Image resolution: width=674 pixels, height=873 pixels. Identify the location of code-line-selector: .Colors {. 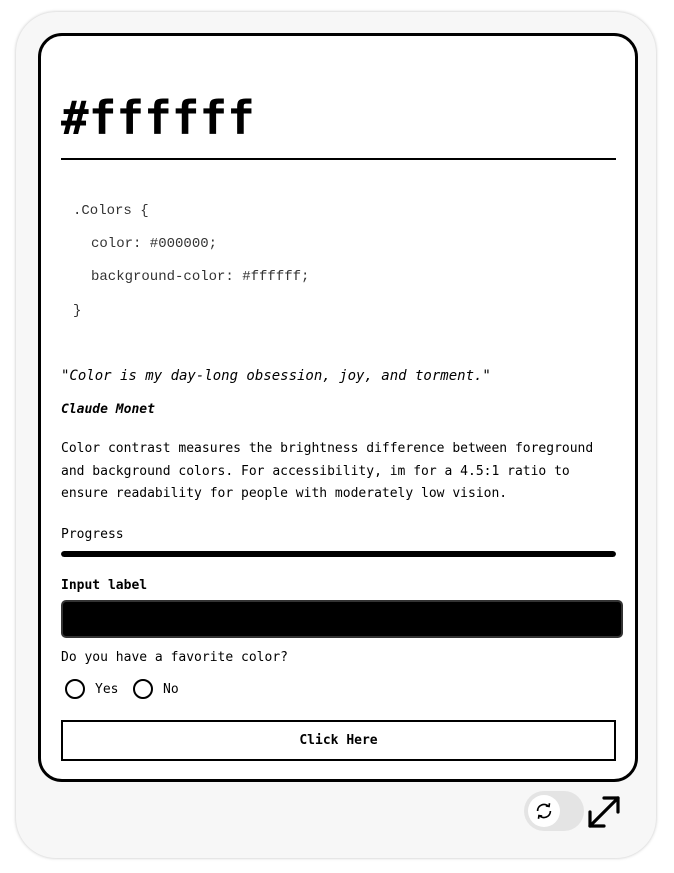
(111, 211).